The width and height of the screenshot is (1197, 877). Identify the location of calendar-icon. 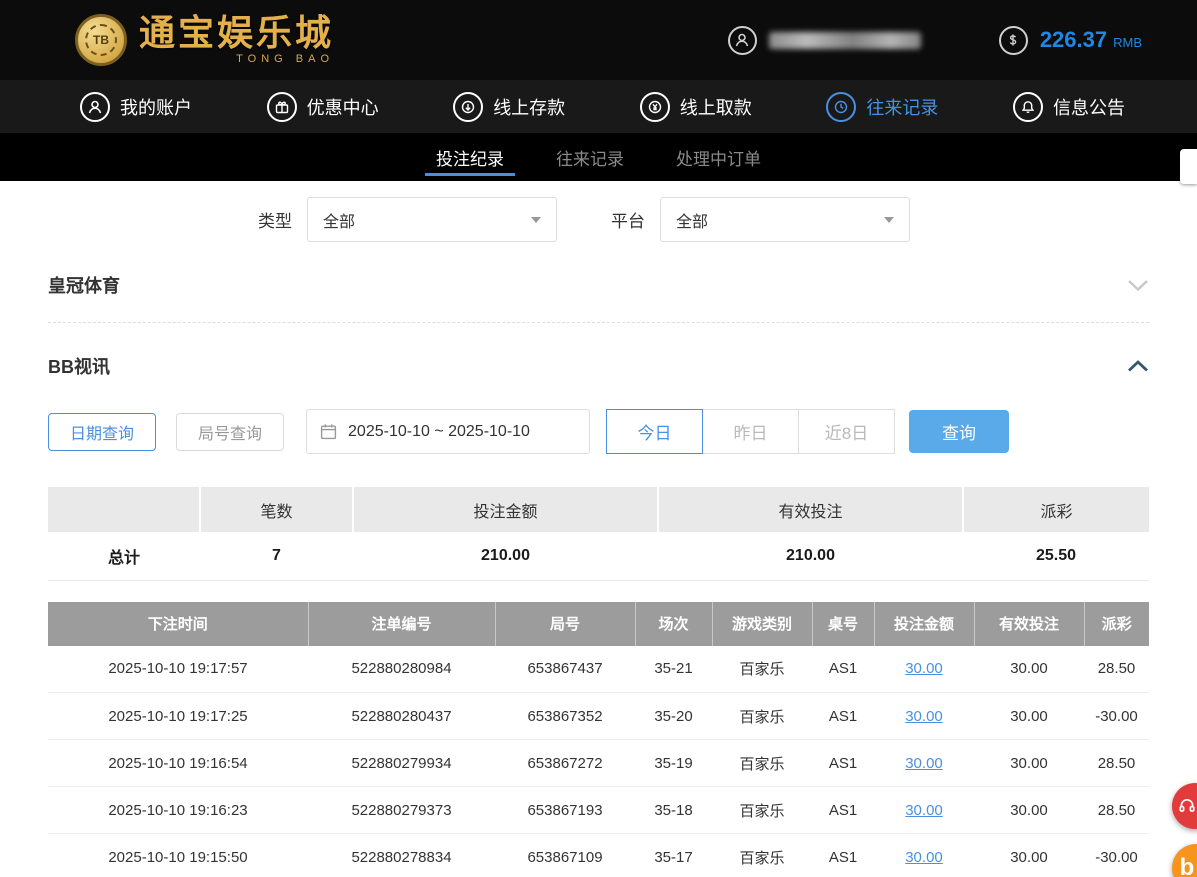
(328, 432).